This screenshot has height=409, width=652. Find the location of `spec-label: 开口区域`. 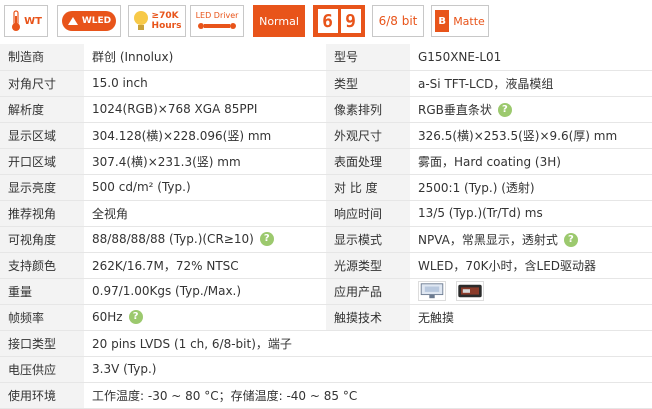

spec-label: 开口区域 is located at coordinates (42, 161).